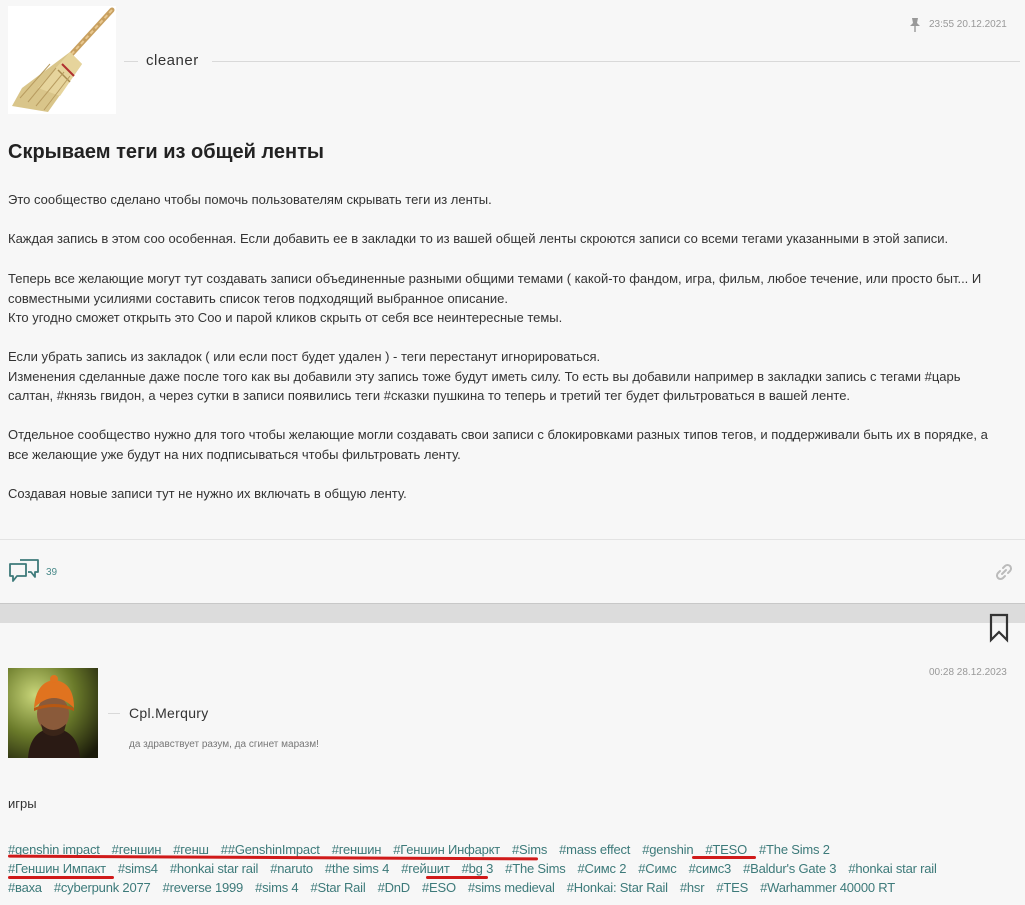 The width and height of the screenshot is (1025, 905). I want to click on user-photo, so click(53, 713).